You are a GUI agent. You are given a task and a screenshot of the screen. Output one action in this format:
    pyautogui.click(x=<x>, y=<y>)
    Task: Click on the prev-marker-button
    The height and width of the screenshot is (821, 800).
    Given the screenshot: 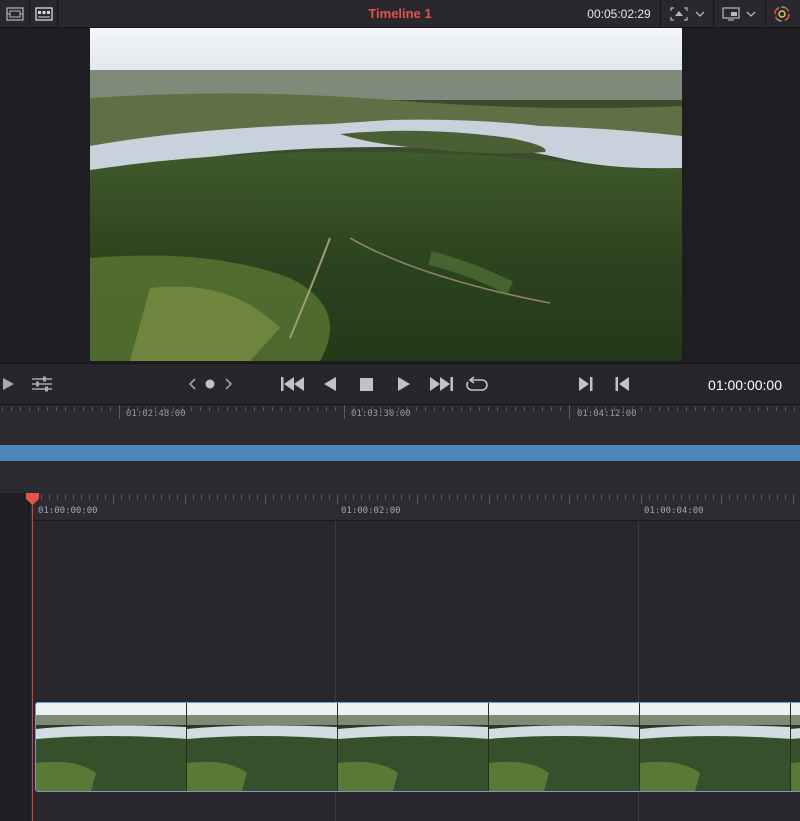 What is the action you would take?
    pyautogui.click(x=192, y=384)
    